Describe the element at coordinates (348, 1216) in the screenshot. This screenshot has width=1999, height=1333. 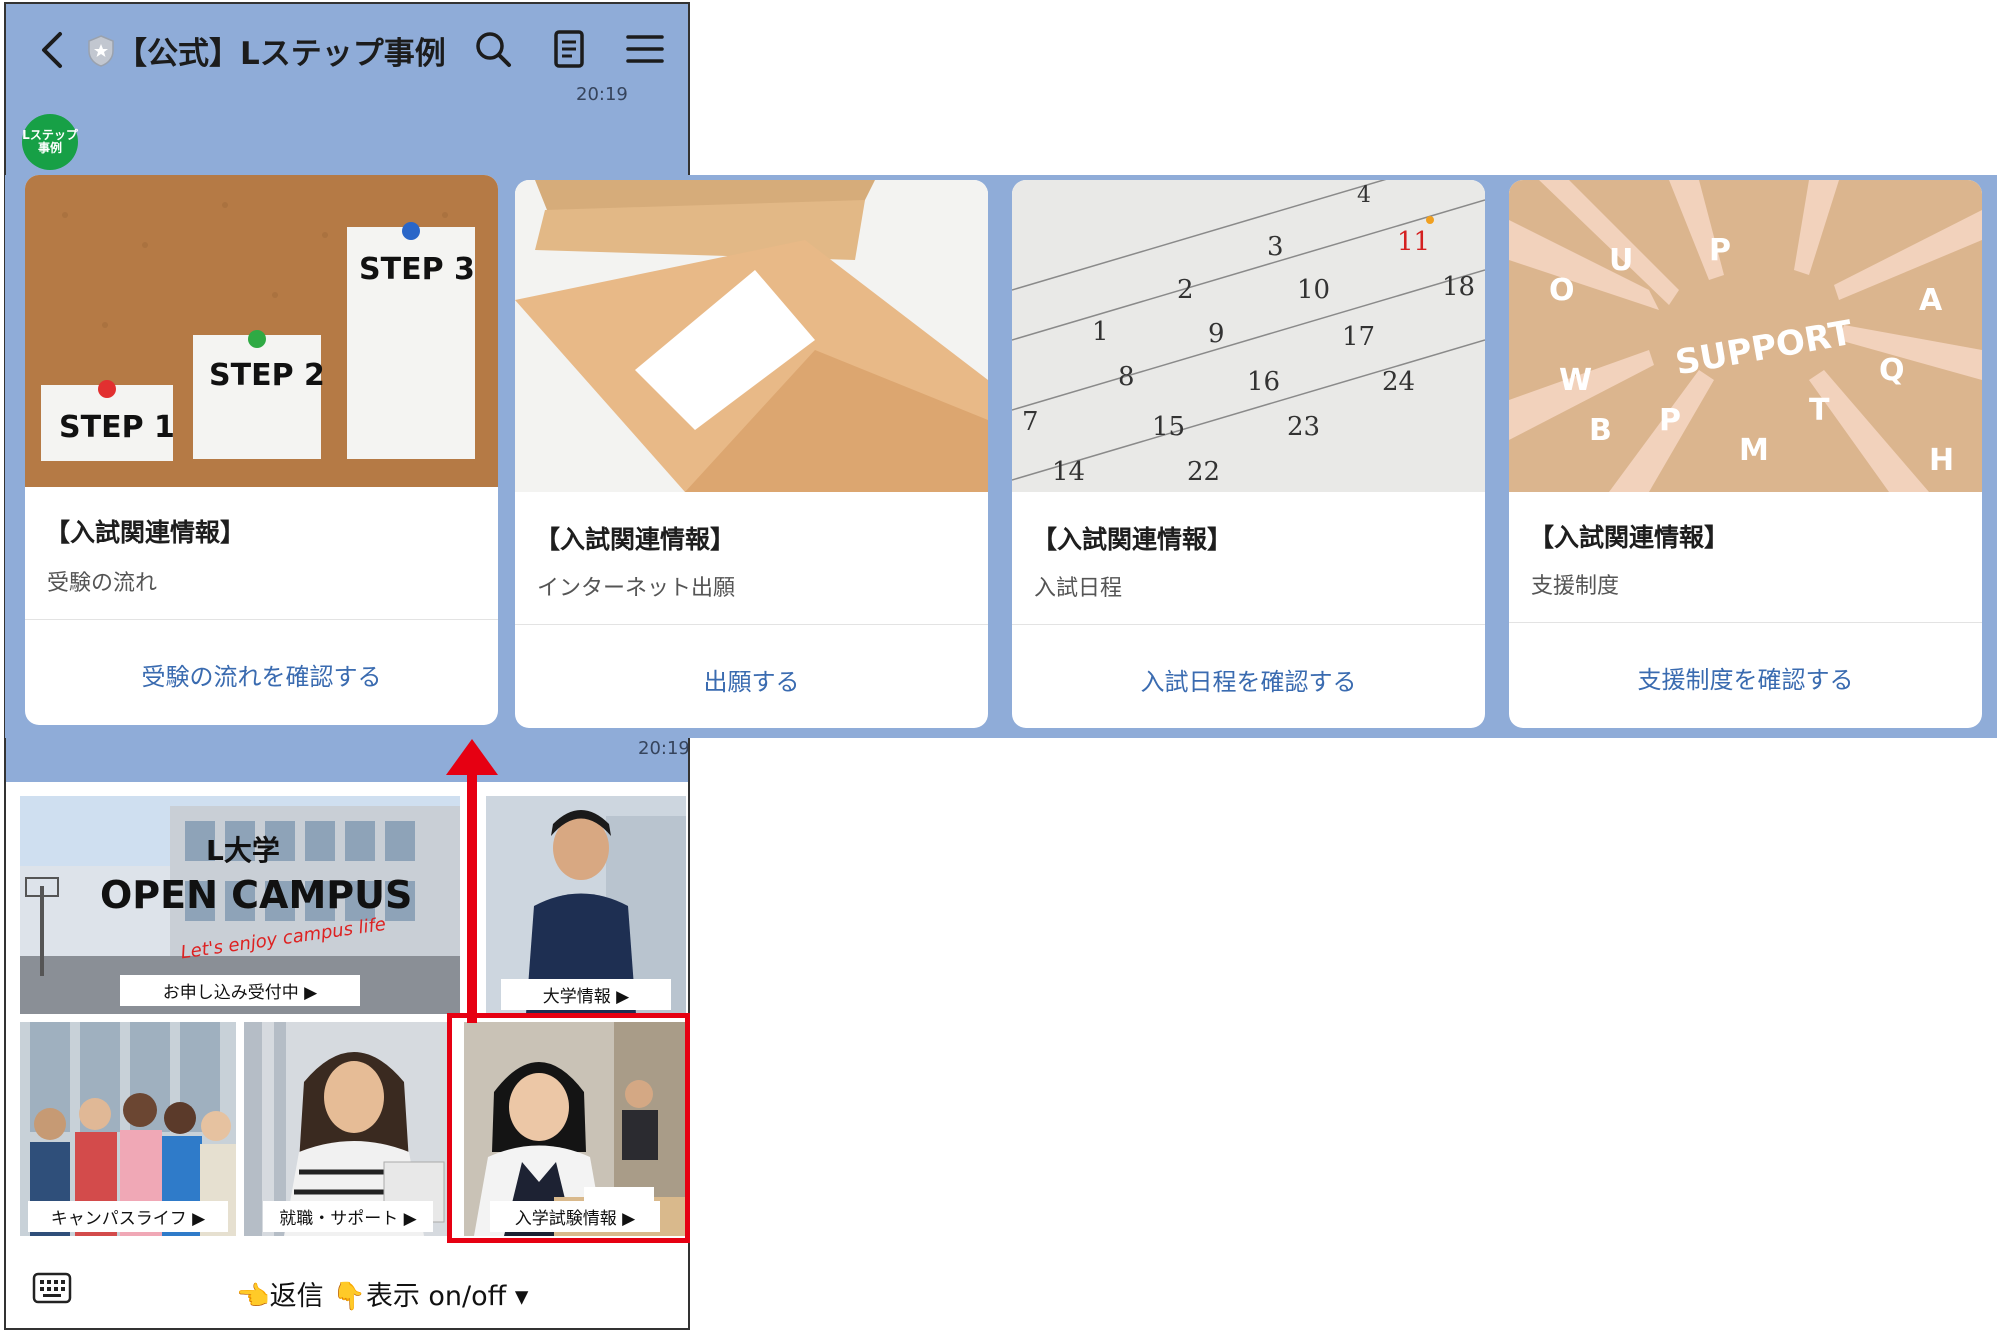
I see `rich-menu-label: 就職・サポート ▶` at that location.